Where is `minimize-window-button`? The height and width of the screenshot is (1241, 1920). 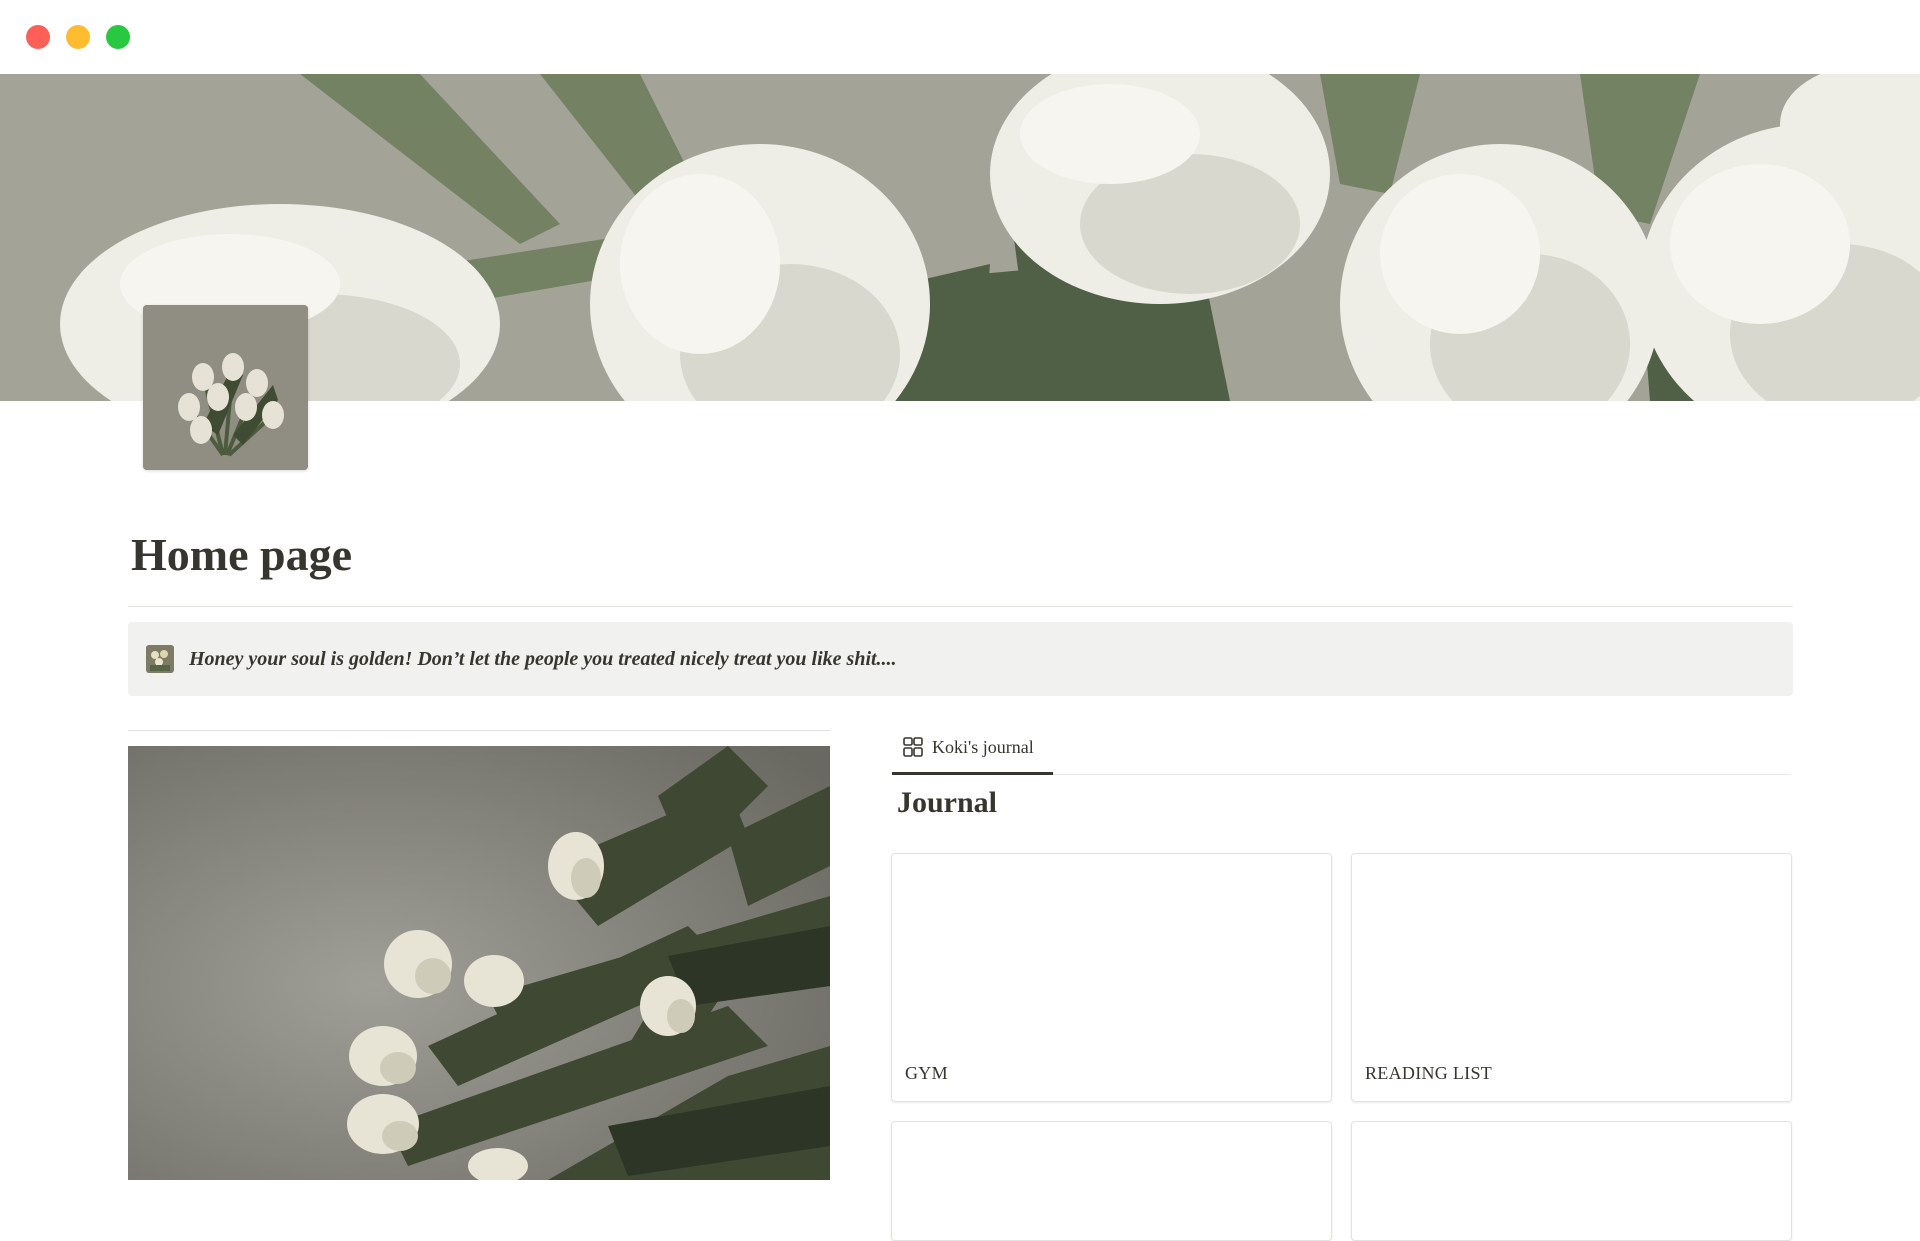
minimize-window-button is located at coordinates (78, 37).